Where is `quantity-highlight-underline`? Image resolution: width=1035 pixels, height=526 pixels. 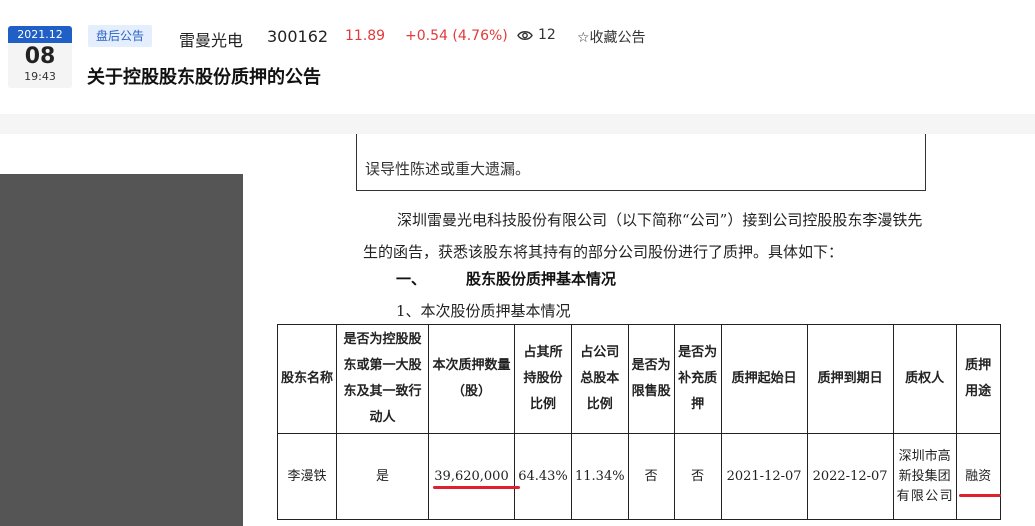
quantity-highlight-underline is located at coordinates (476, 487).